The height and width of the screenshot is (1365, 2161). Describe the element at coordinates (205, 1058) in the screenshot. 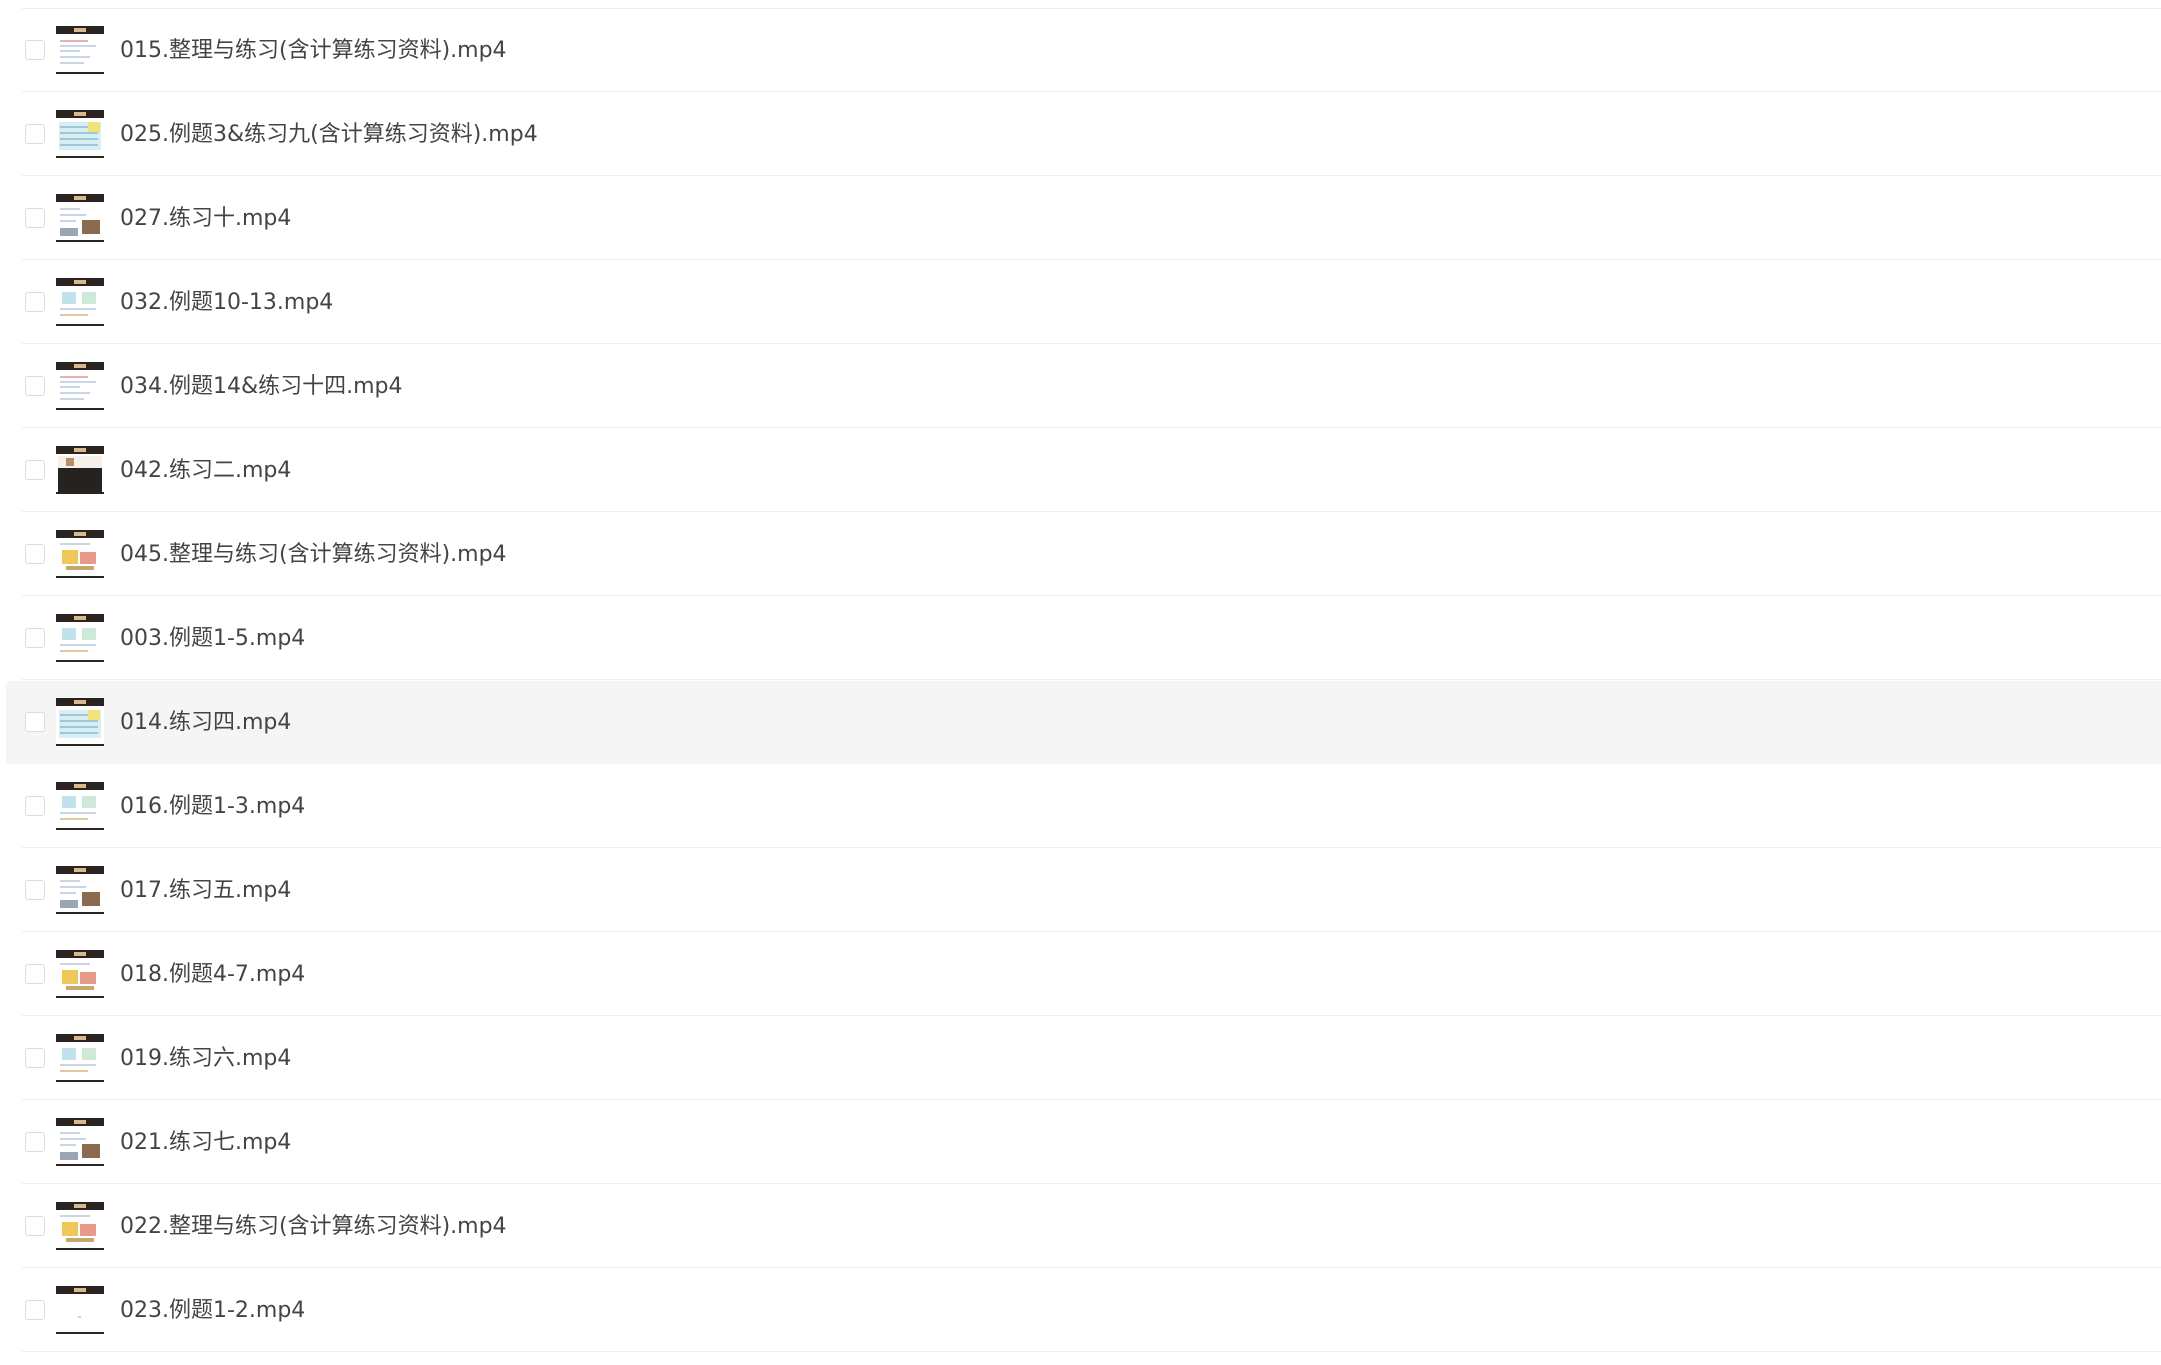

I see `file-name: 019.练习六.mp4` at that location.